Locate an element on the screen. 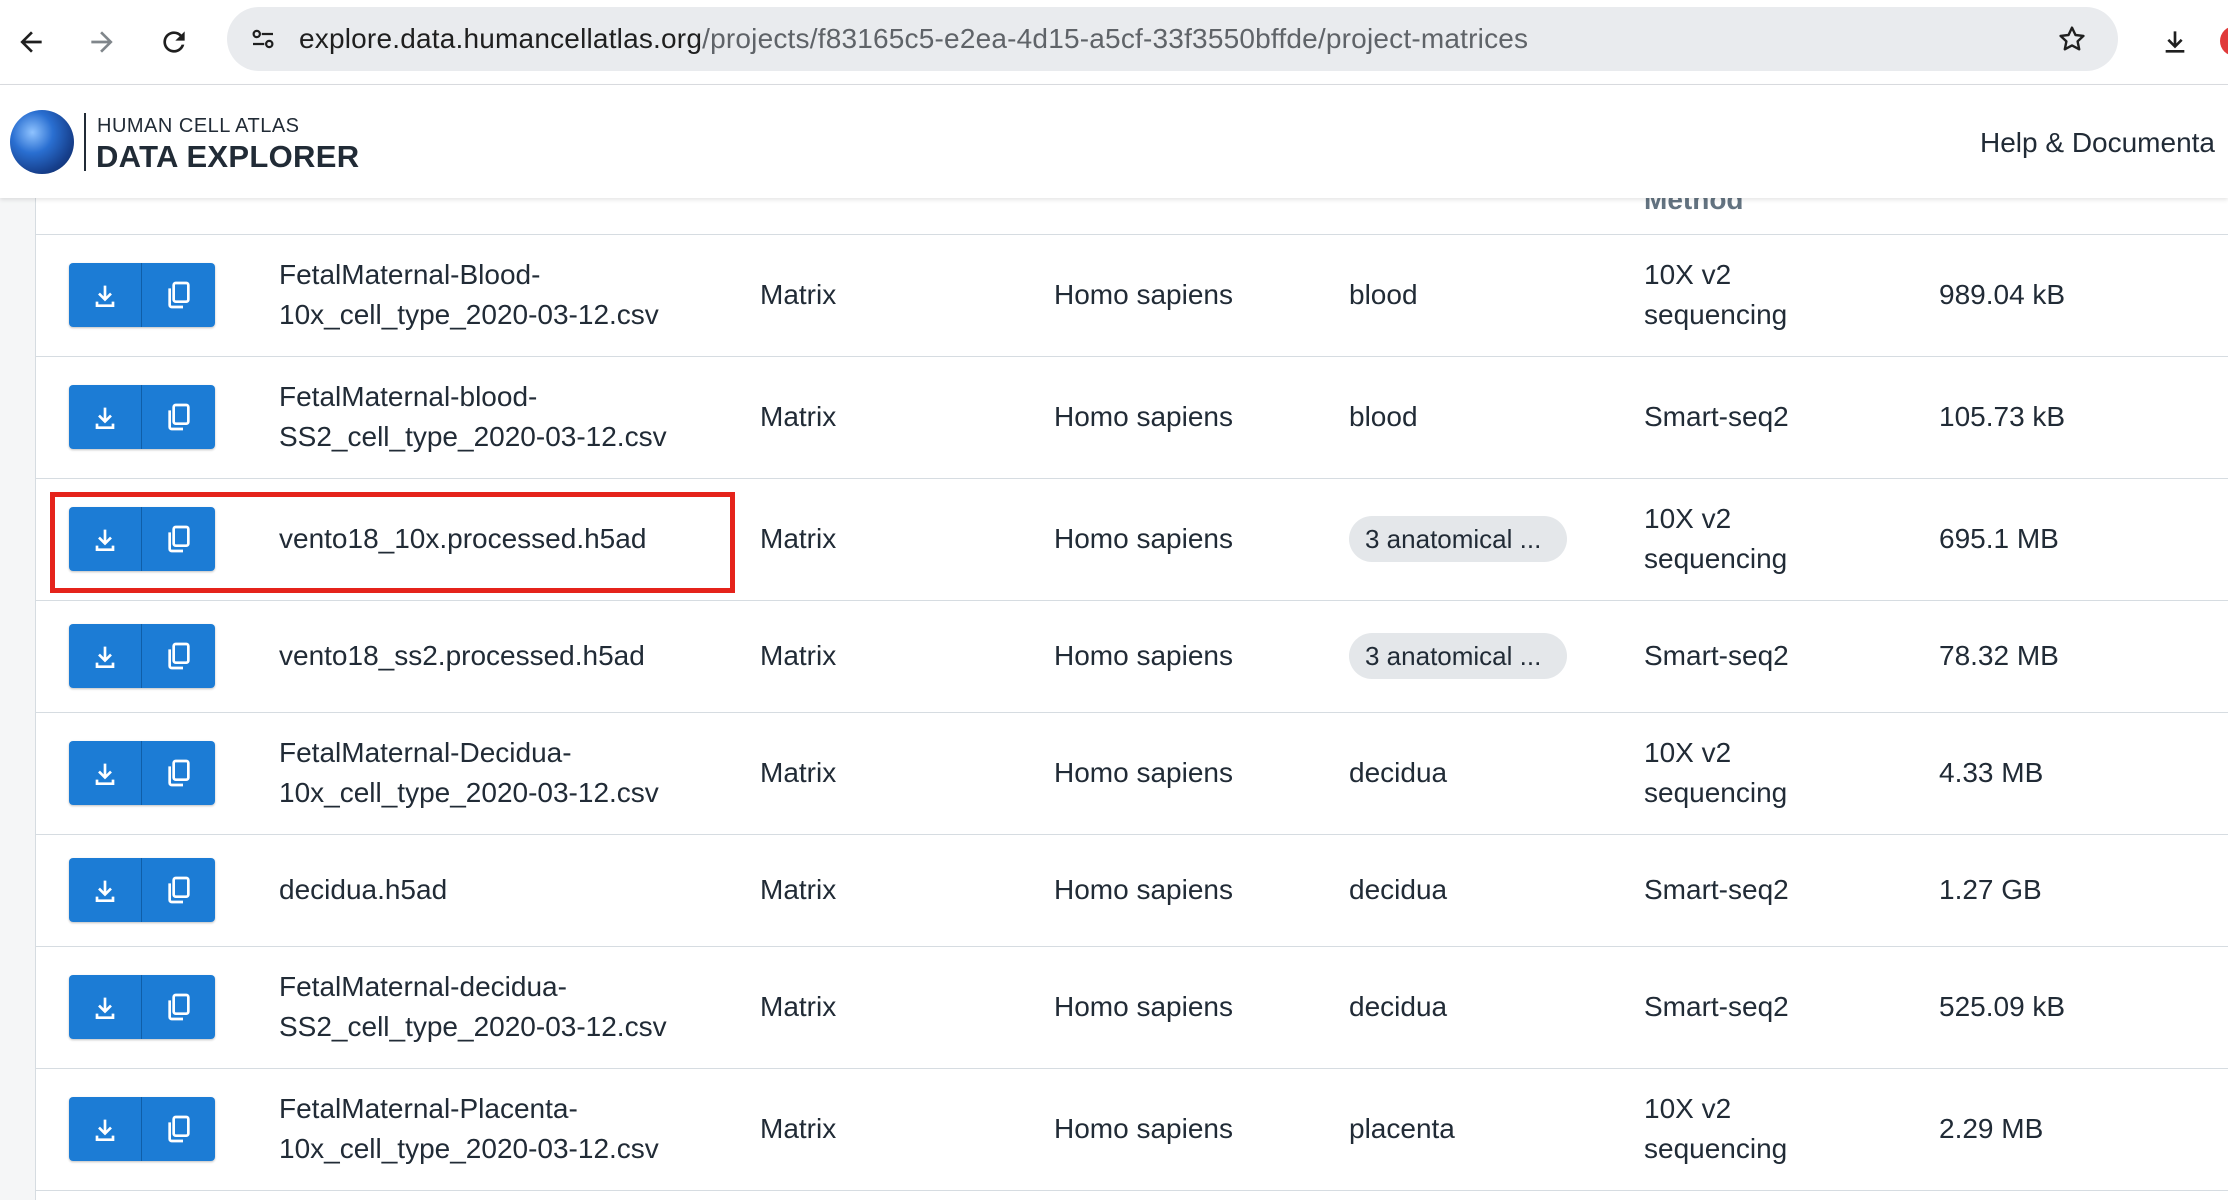 The width and height of the screenshot is (2228, 1200). help-documentation-link: Help & Documenta is located at coordinates (2097, 143).